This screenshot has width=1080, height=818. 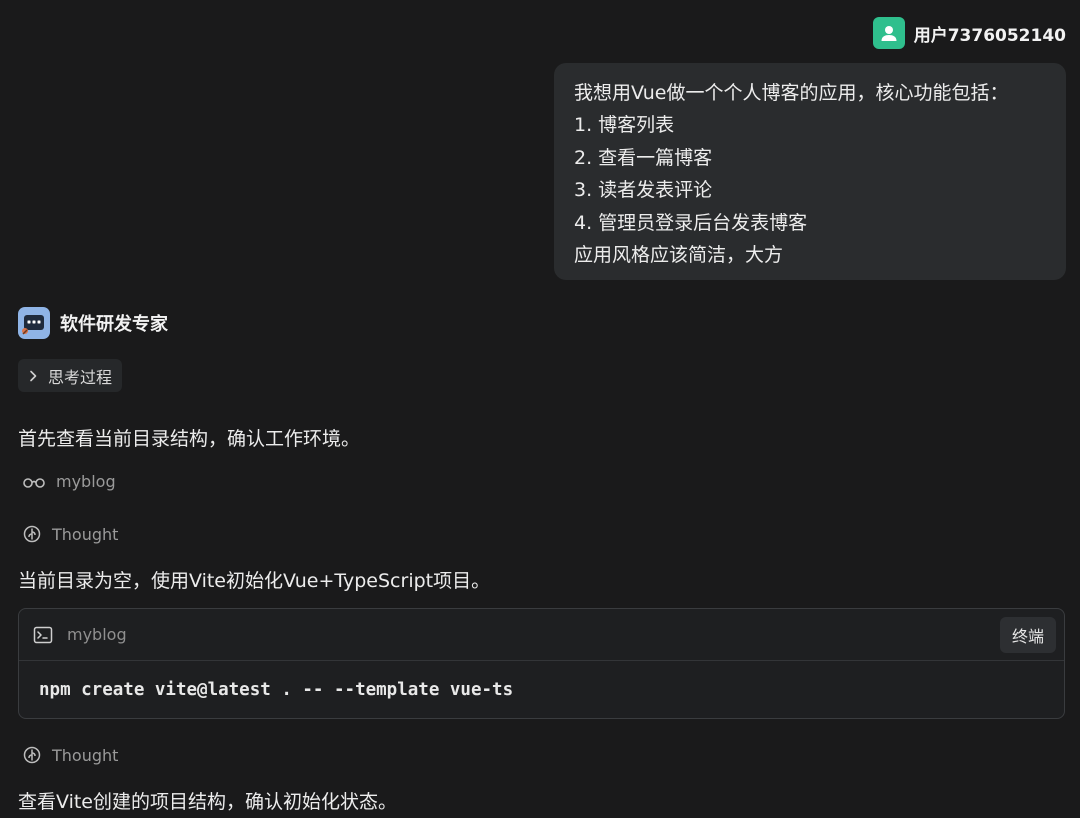 I want to click on bot-avatar, so click(x=34, y=323).